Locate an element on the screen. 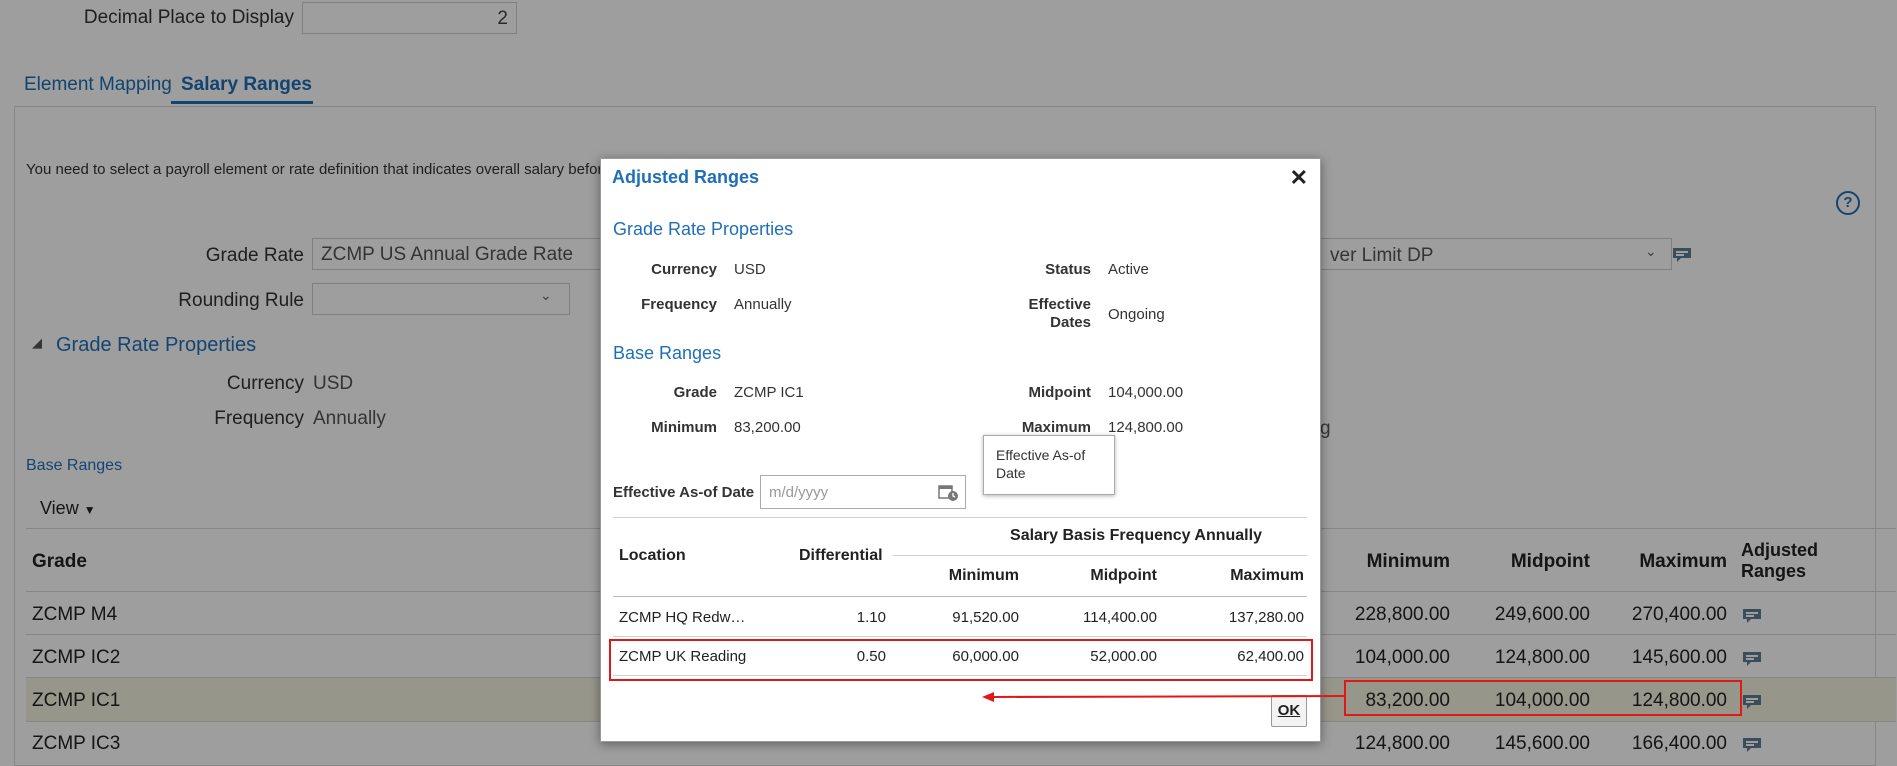 This screenshot has width=1897, height=766. dialog-midpoint-label: Midpoint is located at coordinates (1059, 392).